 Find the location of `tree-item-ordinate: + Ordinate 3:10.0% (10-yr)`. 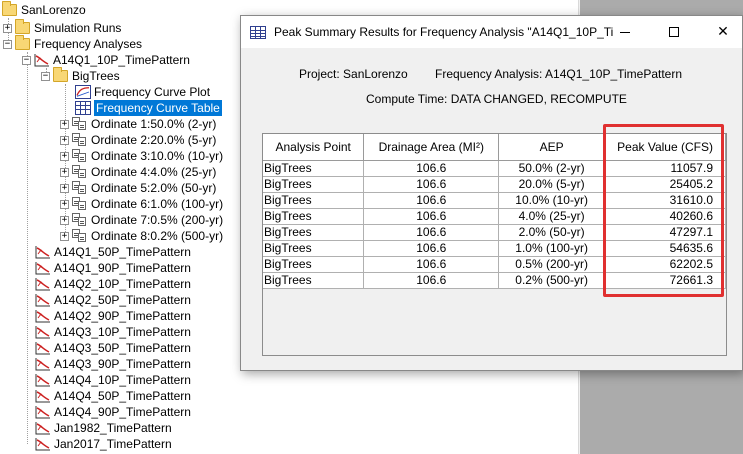

tree-item-ordinate: + Ordinate 3:10.0% (10-yr) is located at coordinates (141, 156).